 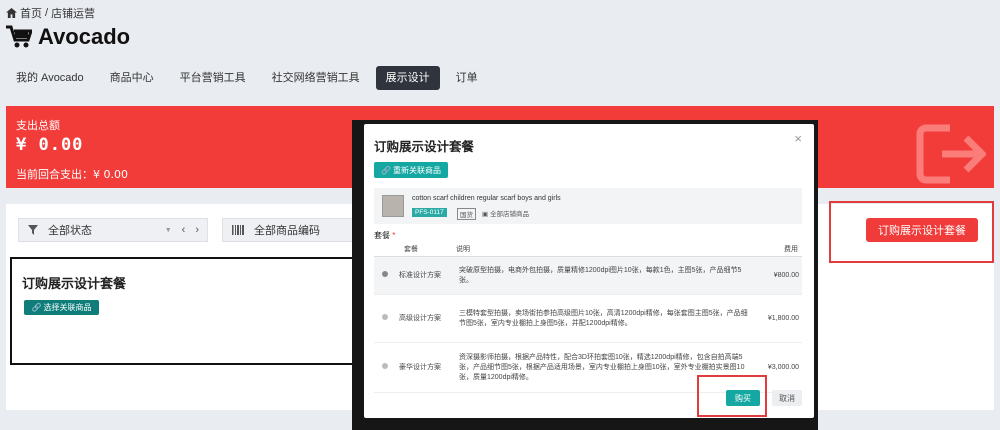 I want to click on product-origin-badge: 国货, so click(x=466, y=214).